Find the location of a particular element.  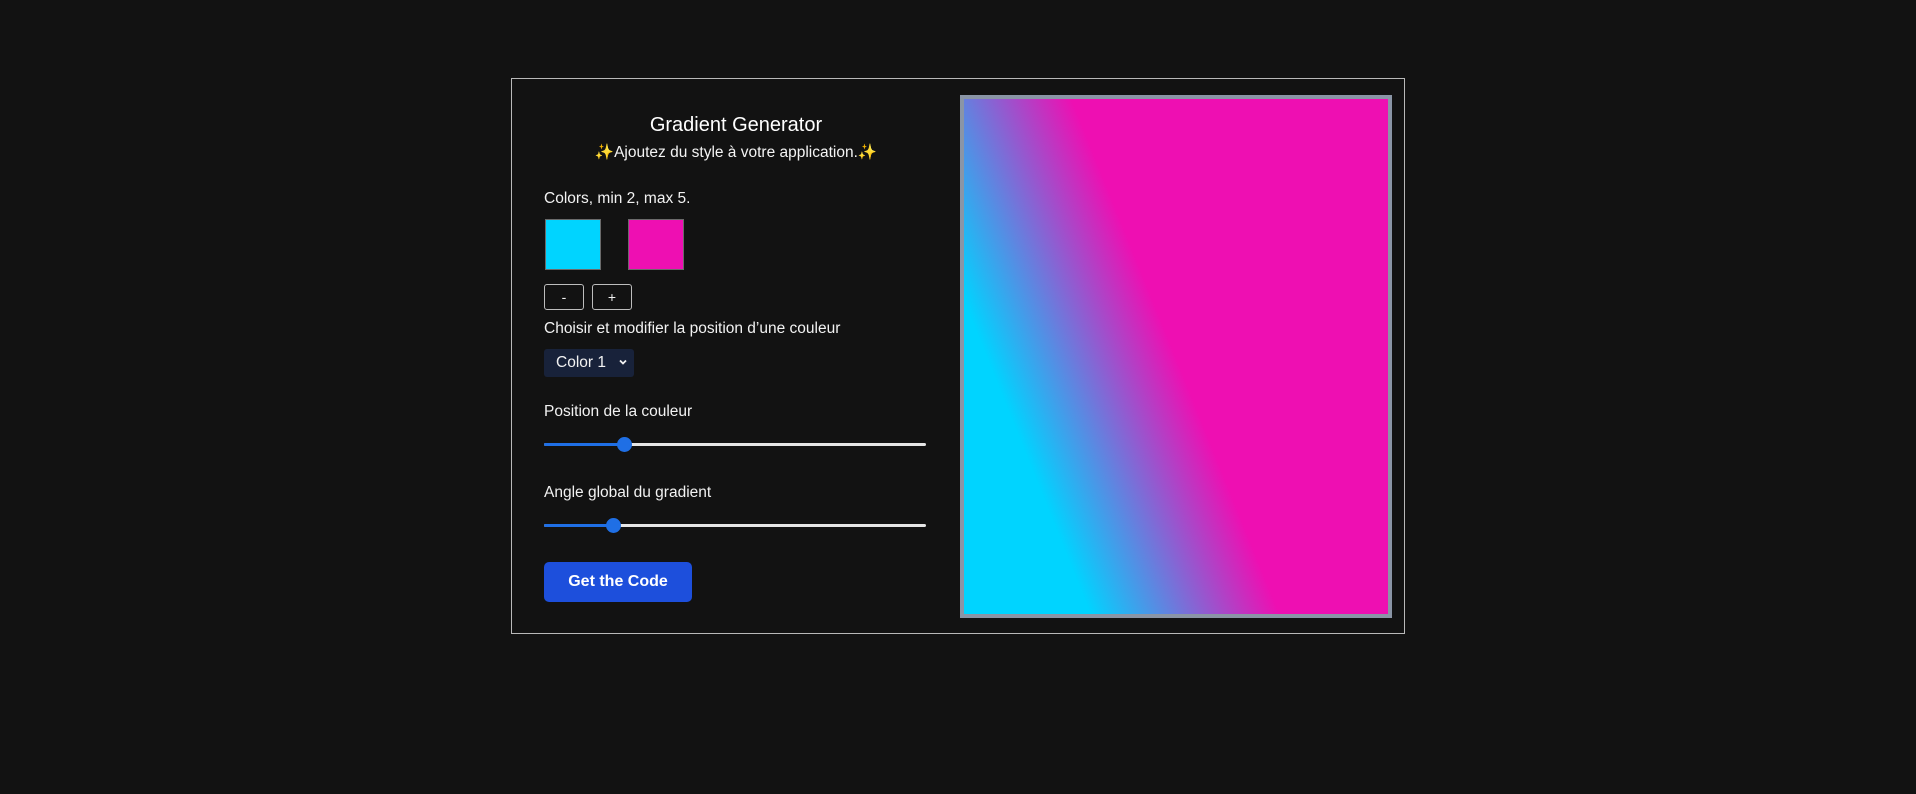

color-swatches is located at coordinates (614, 244).